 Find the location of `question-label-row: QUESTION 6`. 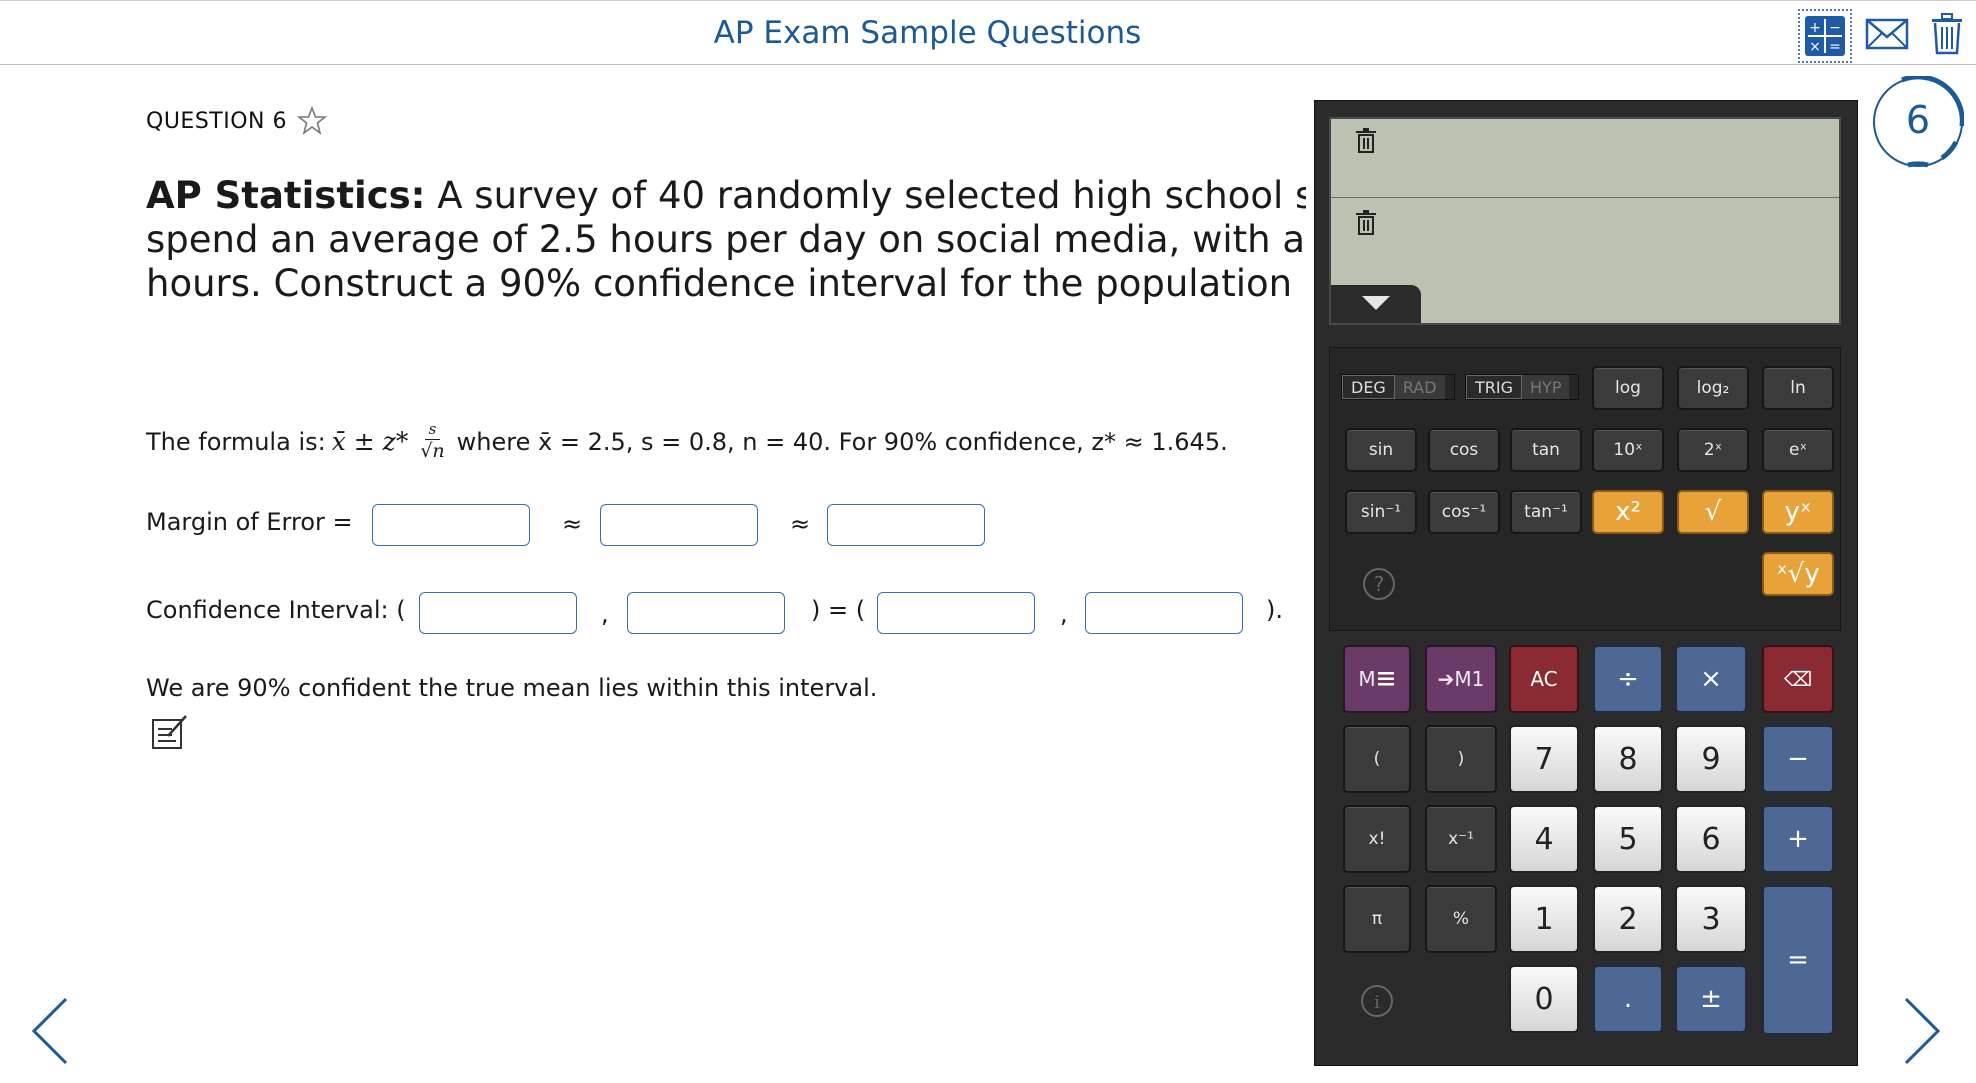

question-label-row: QUESTION 6 is located at coordinates (236, 121).